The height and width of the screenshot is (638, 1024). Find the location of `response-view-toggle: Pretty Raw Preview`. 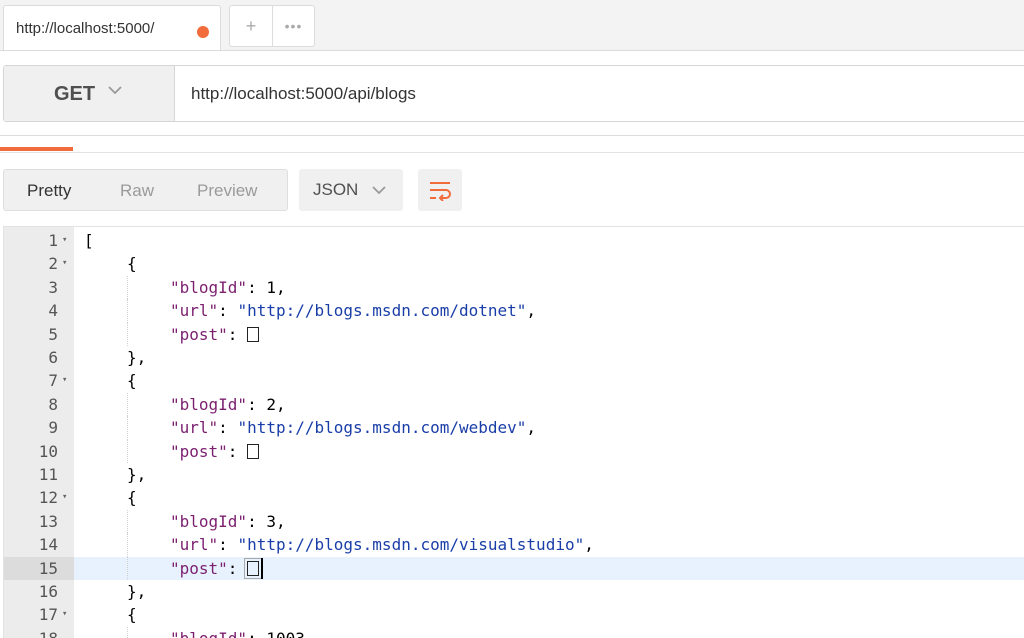

response-view-toggle: Pretty Raw Preview is located at coordinates (145, 190).